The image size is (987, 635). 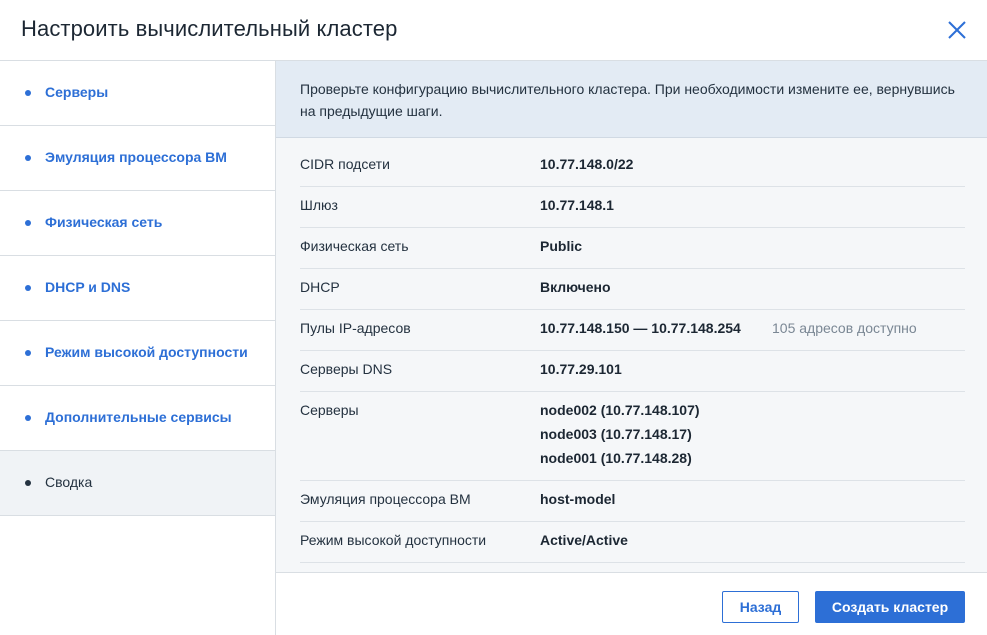 I want to click on summary-value: 10.77.148.150 — 10.77.148.254, so click(x=640, y=328).